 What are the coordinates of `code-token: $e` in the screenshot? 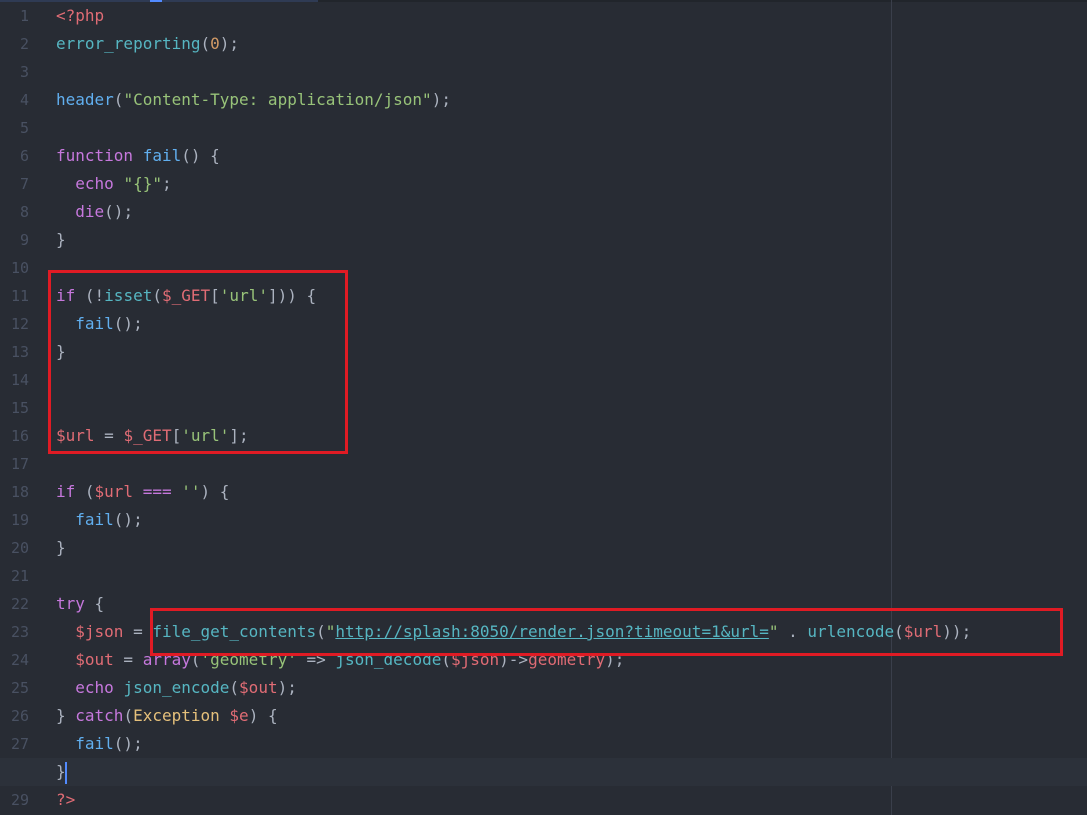 It's located at (239, 715).